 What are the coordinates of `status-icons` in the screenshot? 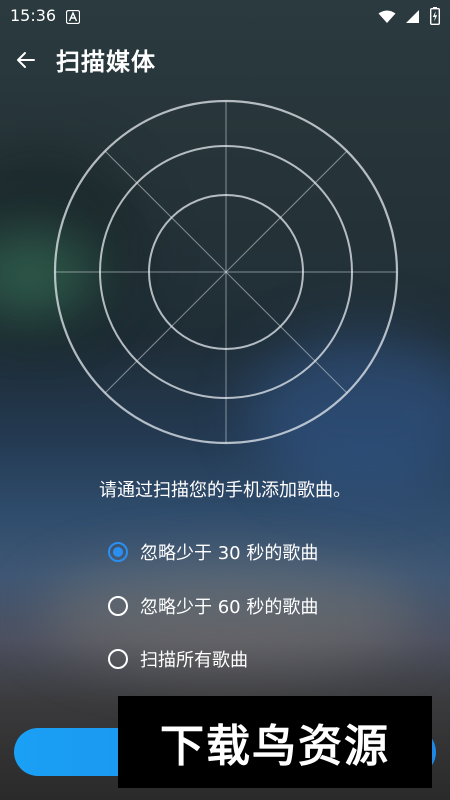 It's located at (409, 18).